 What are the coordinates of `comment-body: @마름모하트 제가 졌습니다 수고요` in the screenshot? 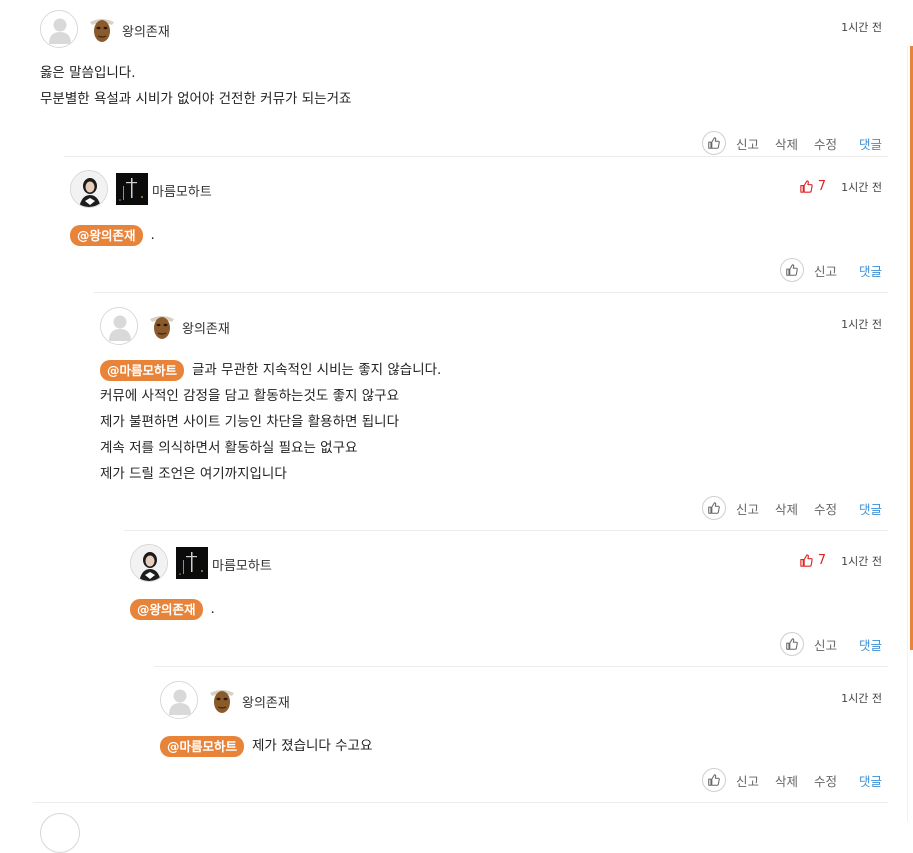 It's located at (524, 746).